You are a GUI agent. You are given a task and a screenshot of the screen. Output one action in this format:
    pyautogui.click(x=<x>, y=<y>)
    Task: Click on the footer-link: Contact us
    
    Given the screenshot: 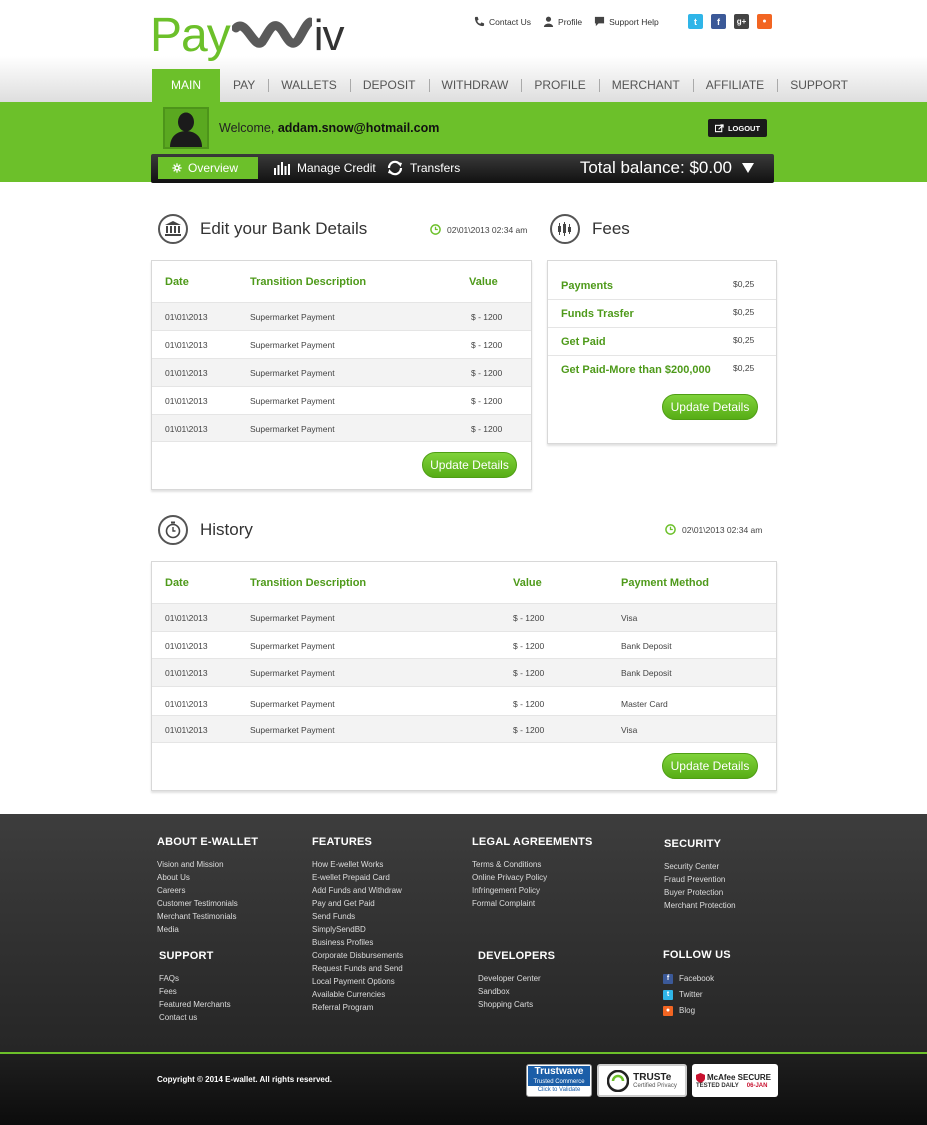 What is the action you would take?
    pyautogui.click(x=195, y=1017)
    